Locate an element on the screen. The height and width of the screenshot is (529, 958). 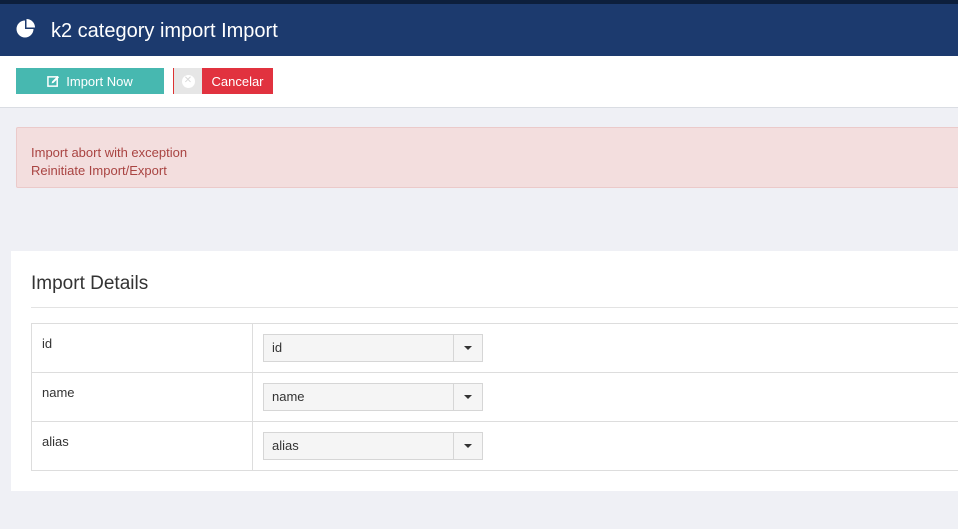
field-select: alias is located at coordinates (373, 446).